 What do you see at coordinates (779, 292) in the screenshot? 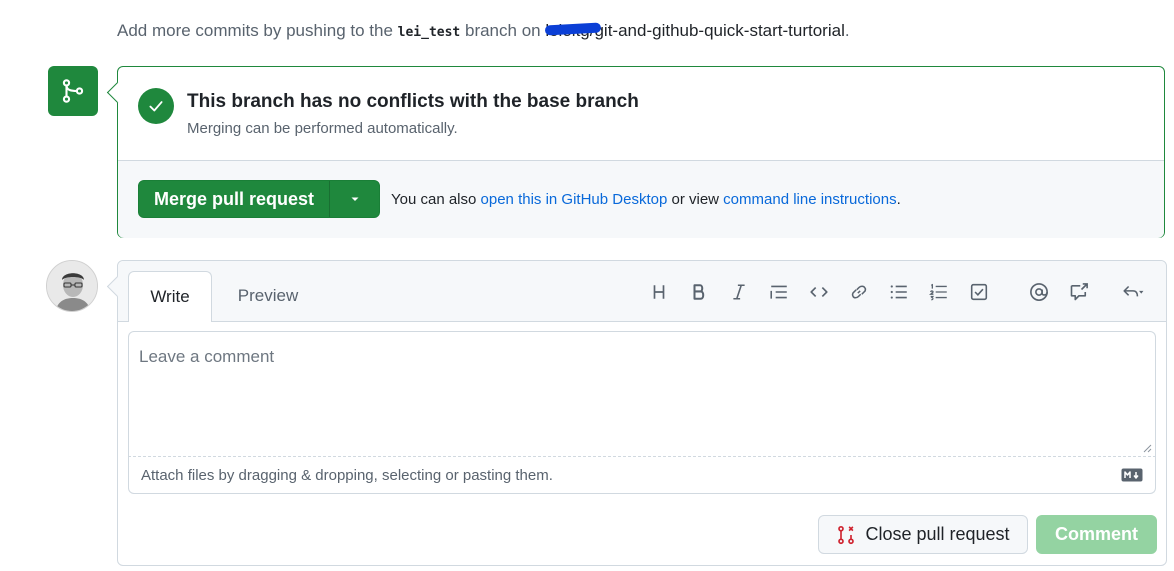
I see `quote-icon` at bounding box center [779, 292].